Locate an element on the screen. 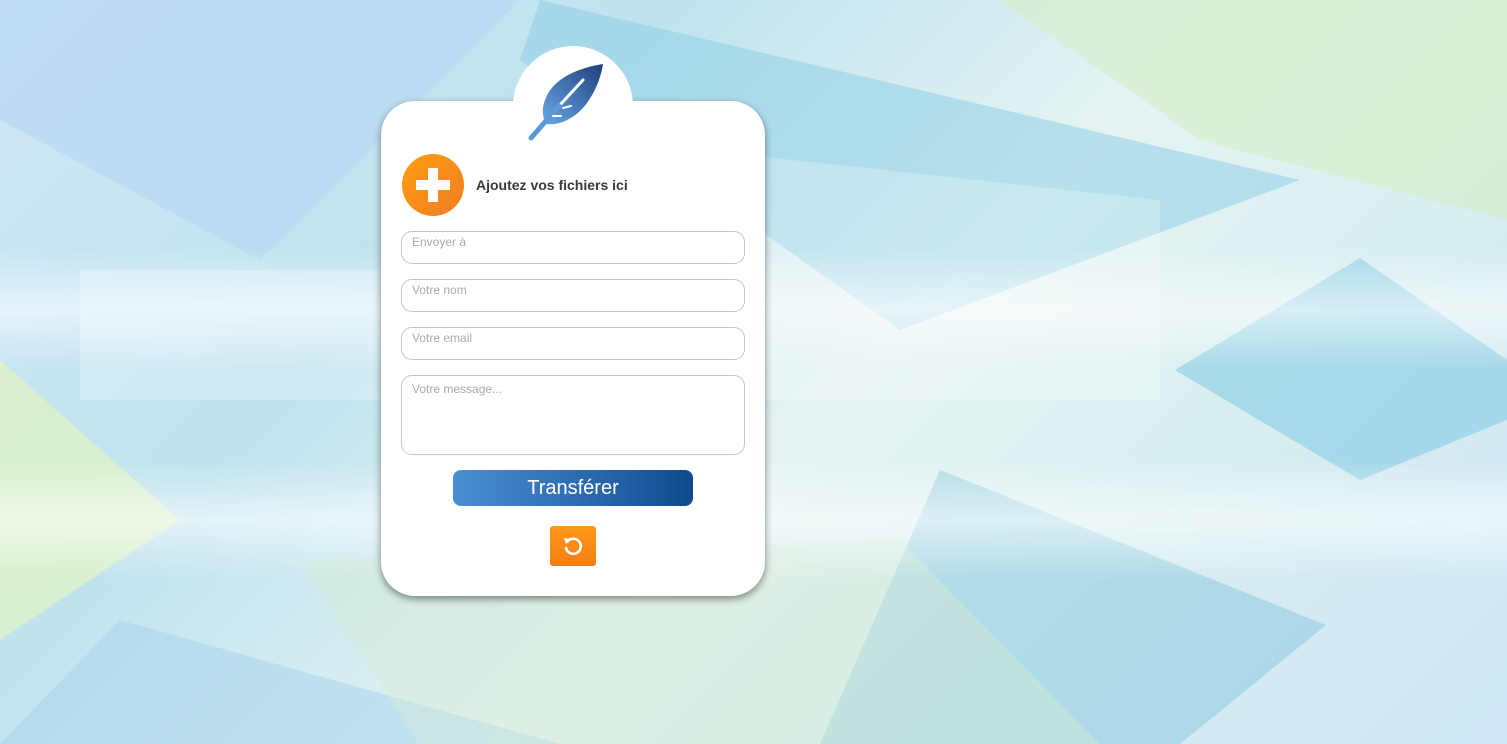 This screenshot has height=744, width=1507. message-field is located at coordinates (573, 415).